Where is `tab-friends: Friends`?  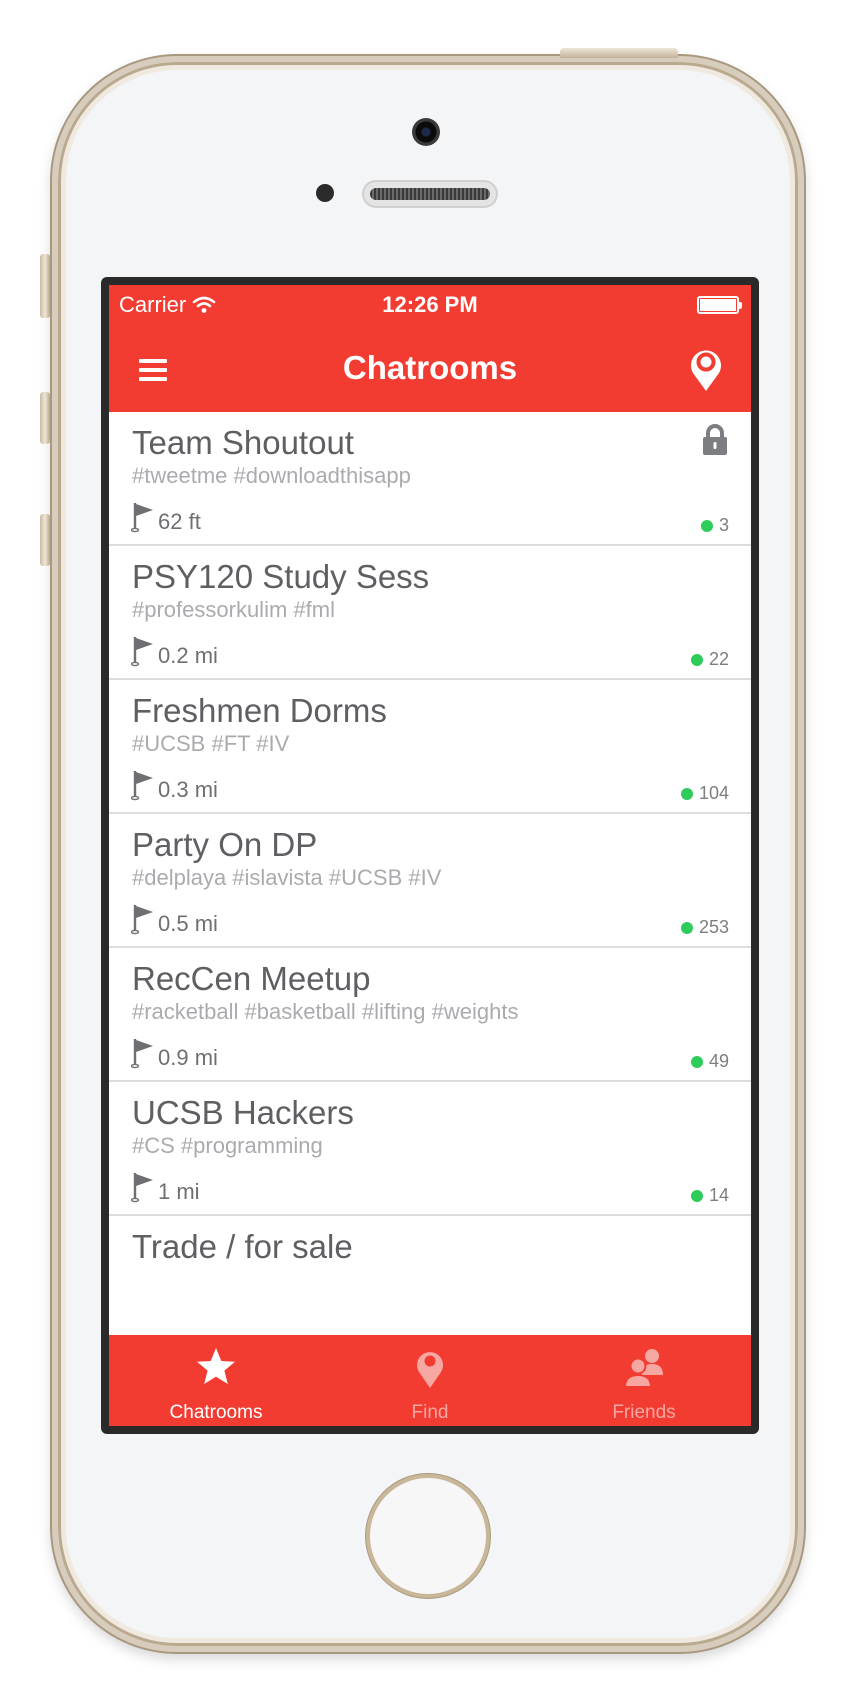 tab-friends: Friends is located at coordinates (644, 1380).